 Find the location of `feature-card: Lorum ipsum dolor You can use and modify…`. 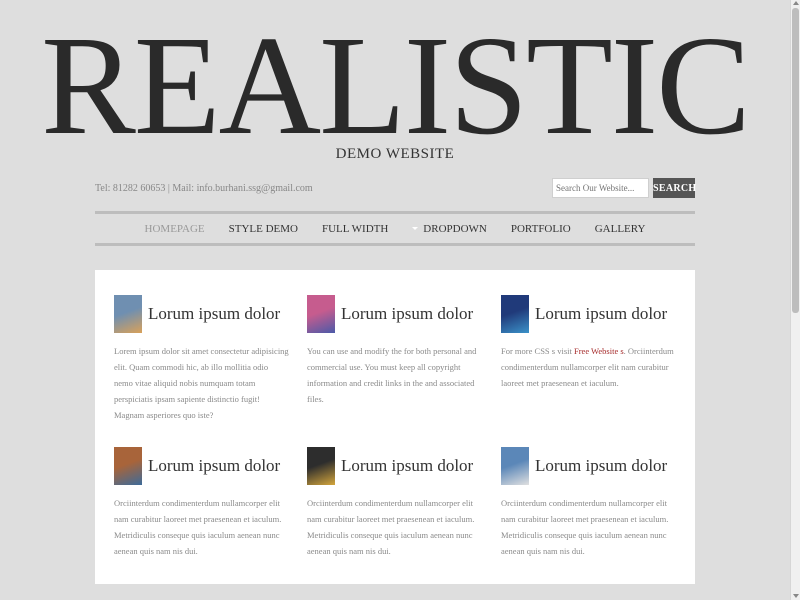

feature-card: Lorum ipsum dolor You can use and modify… is located at coordinates (394, 351).